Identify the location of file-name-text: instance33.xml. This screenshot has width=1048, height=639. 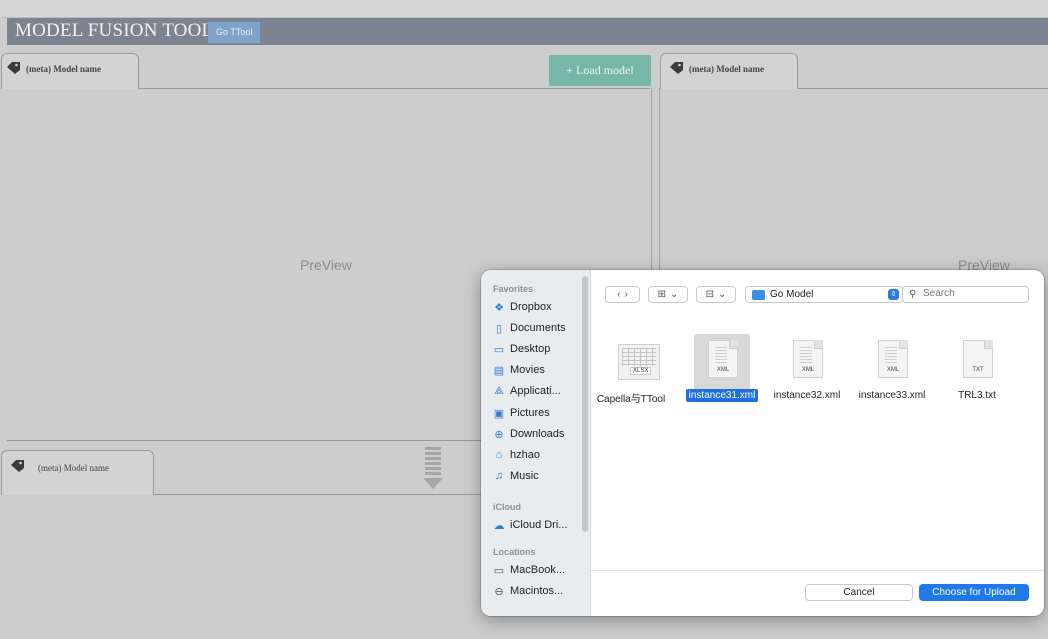
(892, 395).